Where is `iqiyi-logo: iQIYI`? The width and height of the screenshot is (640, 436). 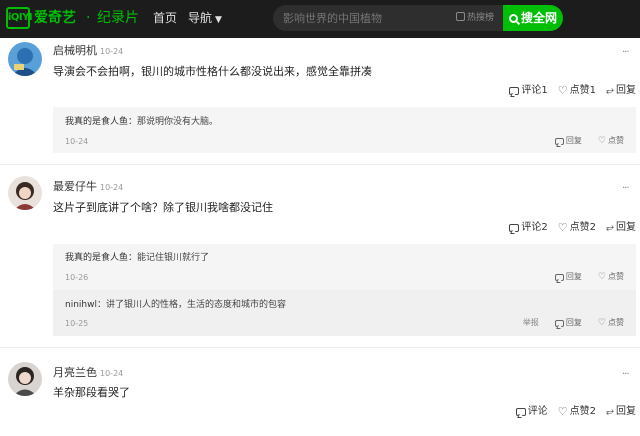
iqiyi-logo: iQIYI is located at coordinates (19, 18).